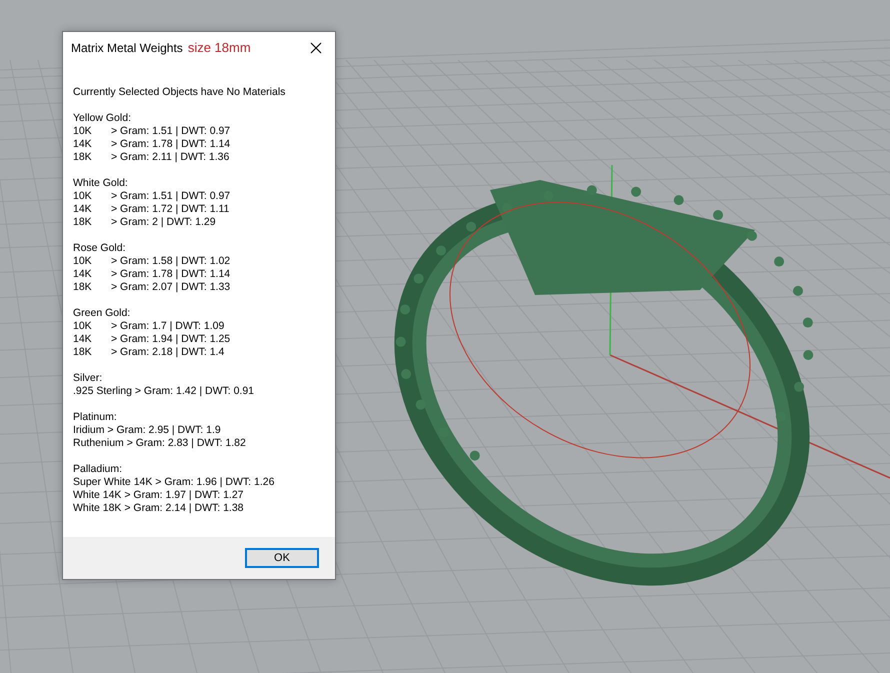 The image size is (890, 673). I want to click on weight-value: > Gram: 1.7 | DWT: 1.09, so click(167, 326).